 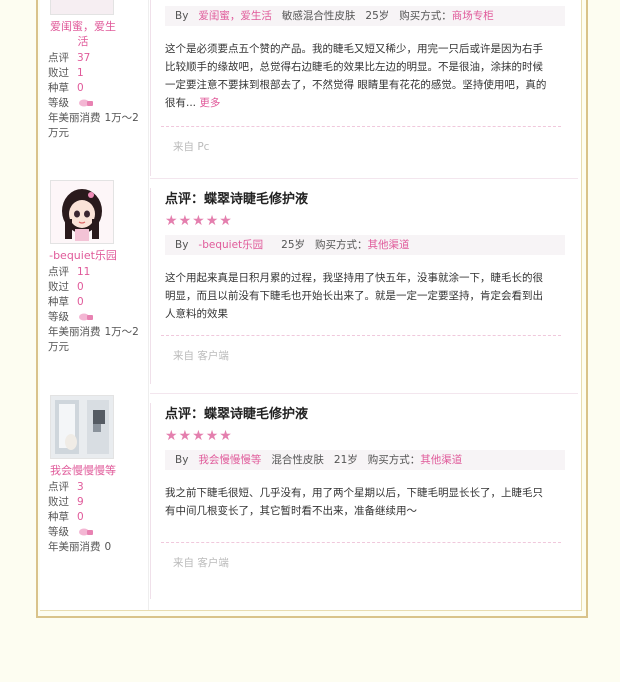 What do you see at coordinates (69, 58) in the screenshot?
I see `stat-points: 点评 37` at bounding box center [69, 58].